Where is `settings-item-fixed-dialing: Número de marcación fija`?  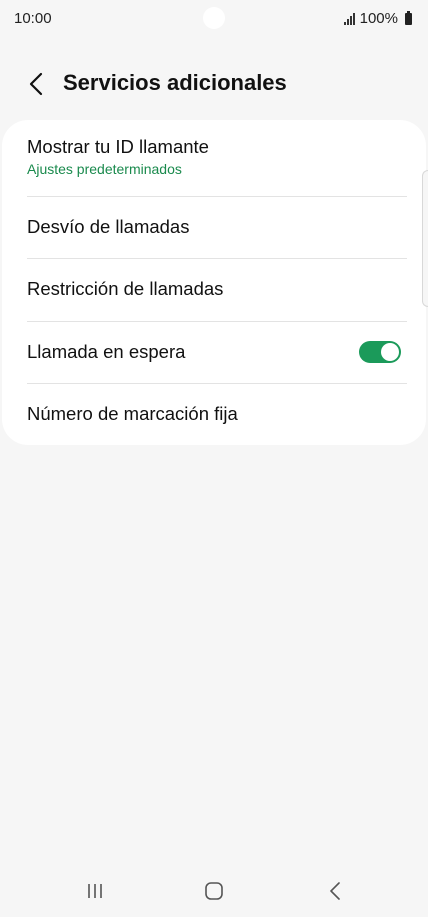 settings-item-fixed-dialing: Número de marcación fija is located at coordinates (217, 414).